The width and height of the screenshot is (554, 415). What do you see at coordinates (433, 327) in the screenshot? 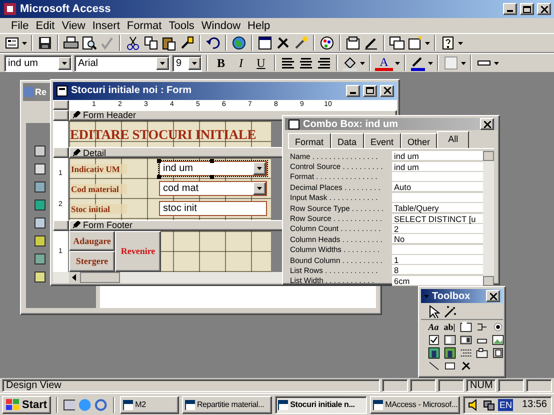
I see `label-tool: Aa` at bounding box center [433, 327].